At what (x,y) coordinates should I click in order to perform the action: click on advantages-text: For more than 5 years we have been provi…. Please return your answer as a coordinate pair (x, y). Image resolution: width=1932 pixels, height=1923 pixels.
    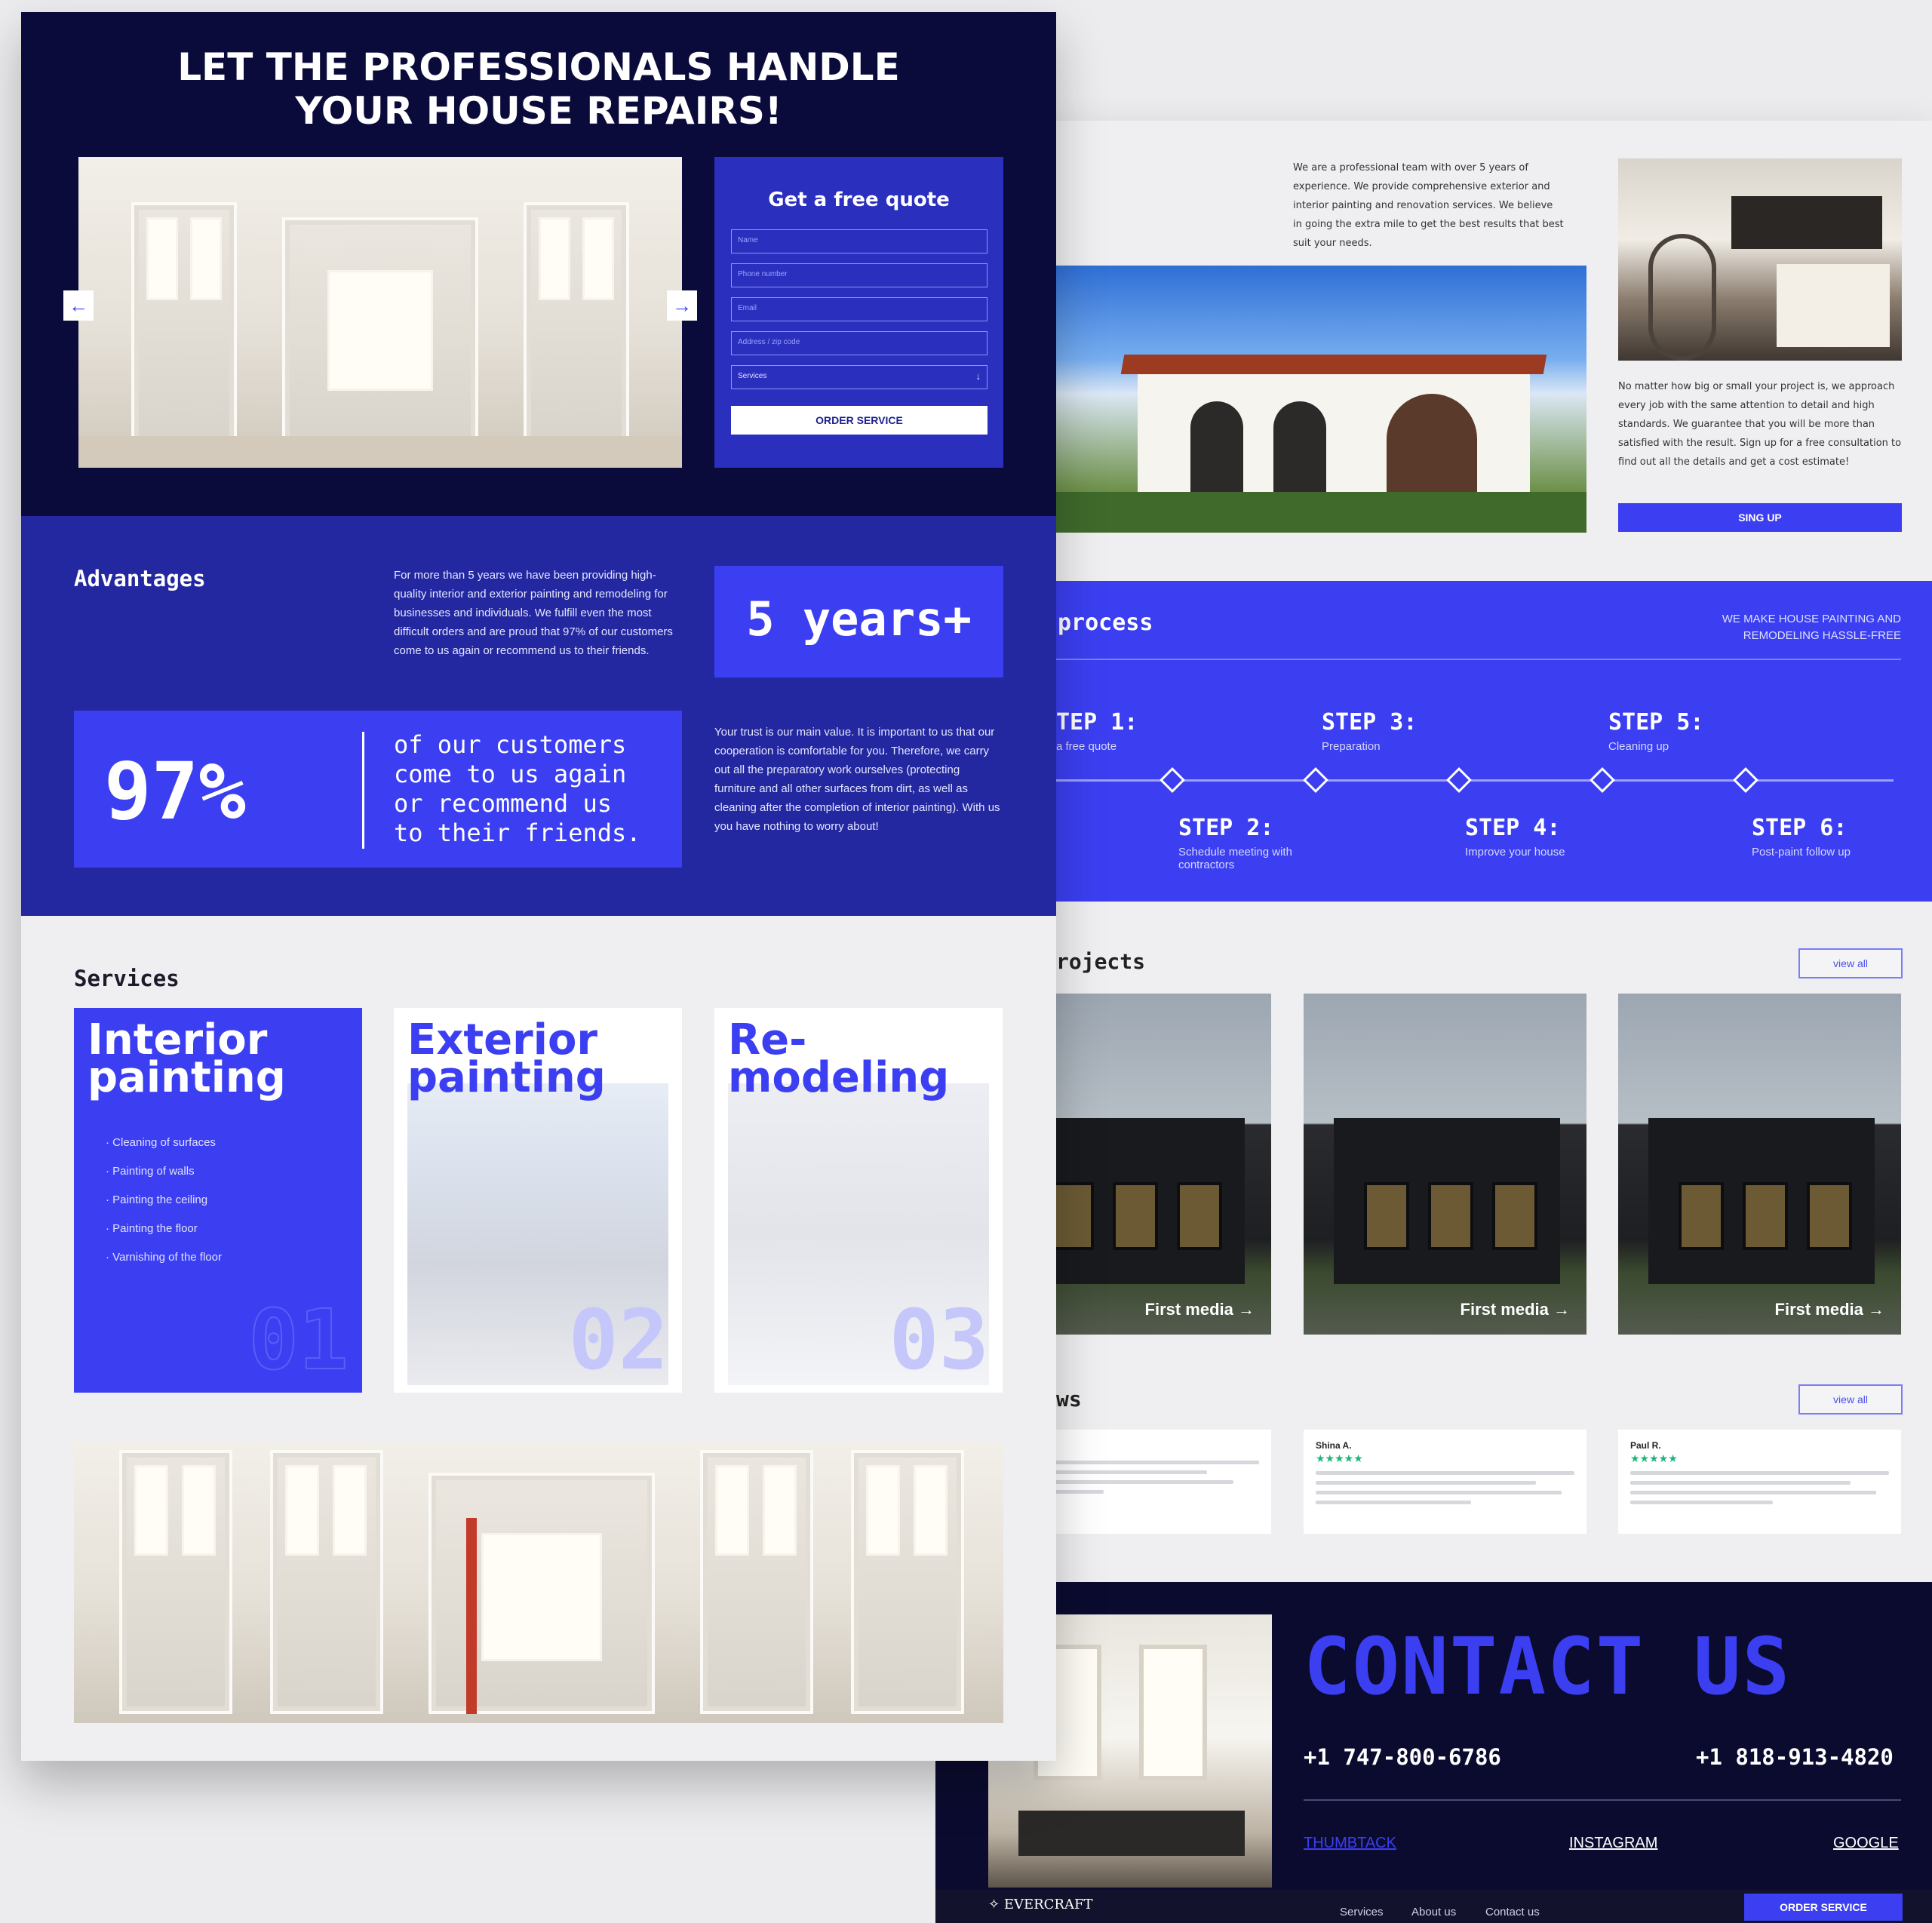
    Looking at the image, I should click on (533, 613).